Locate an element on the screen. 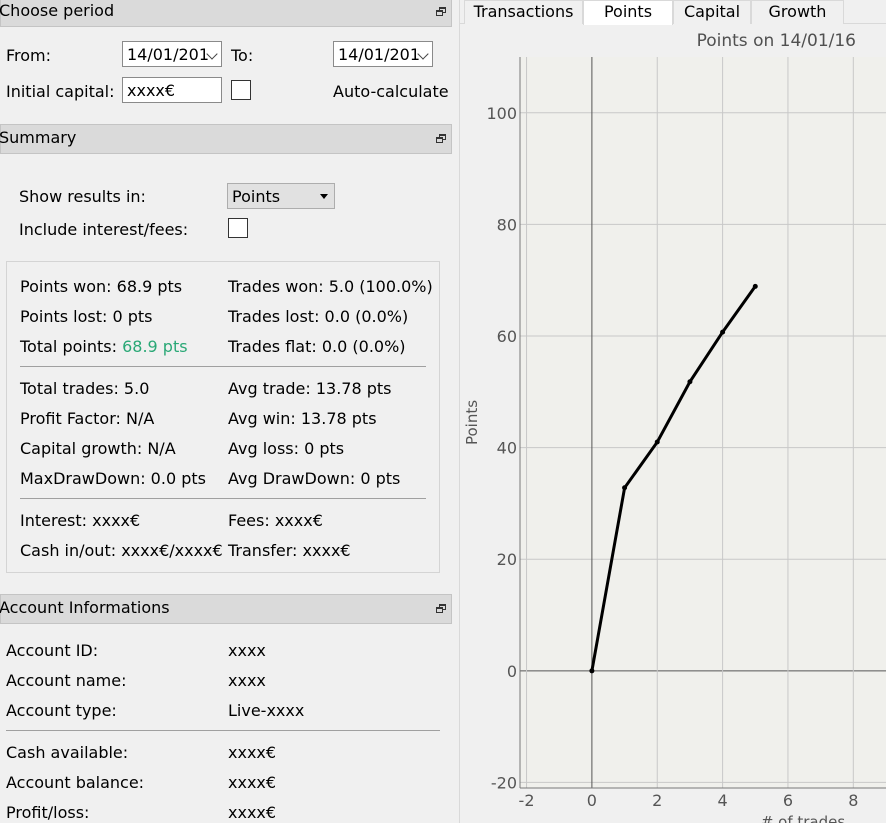  cash-available-value: xxxx€ is located at coordinates (252, 752).